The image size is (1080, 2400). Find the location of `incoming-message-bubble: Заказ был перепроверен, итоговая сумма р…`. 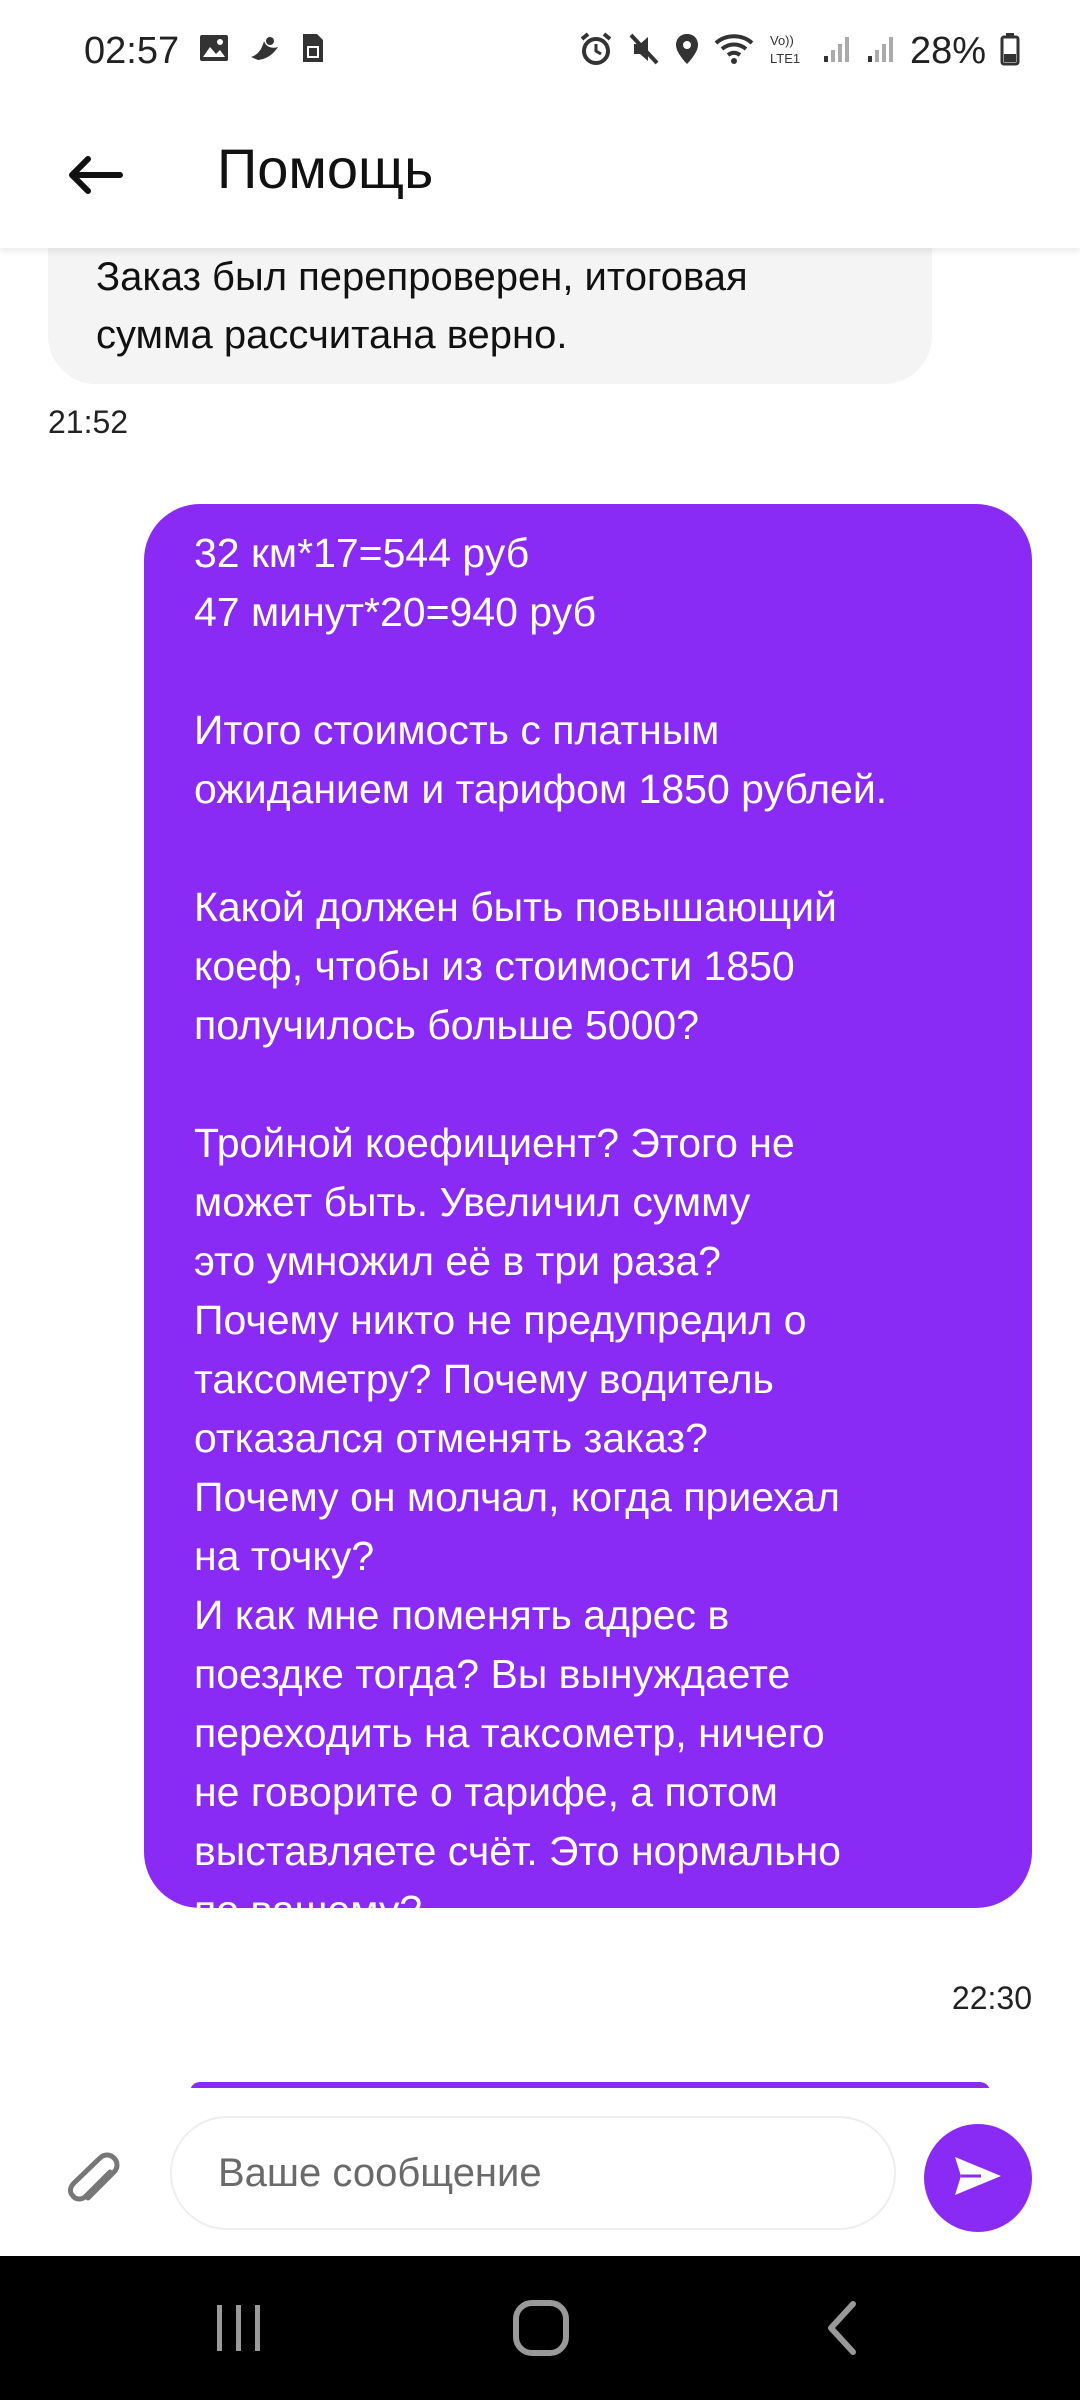

incoming-message-bubble: Заказ был перепроверен, итоговая сумма р… is located at coordinates (490, 316).